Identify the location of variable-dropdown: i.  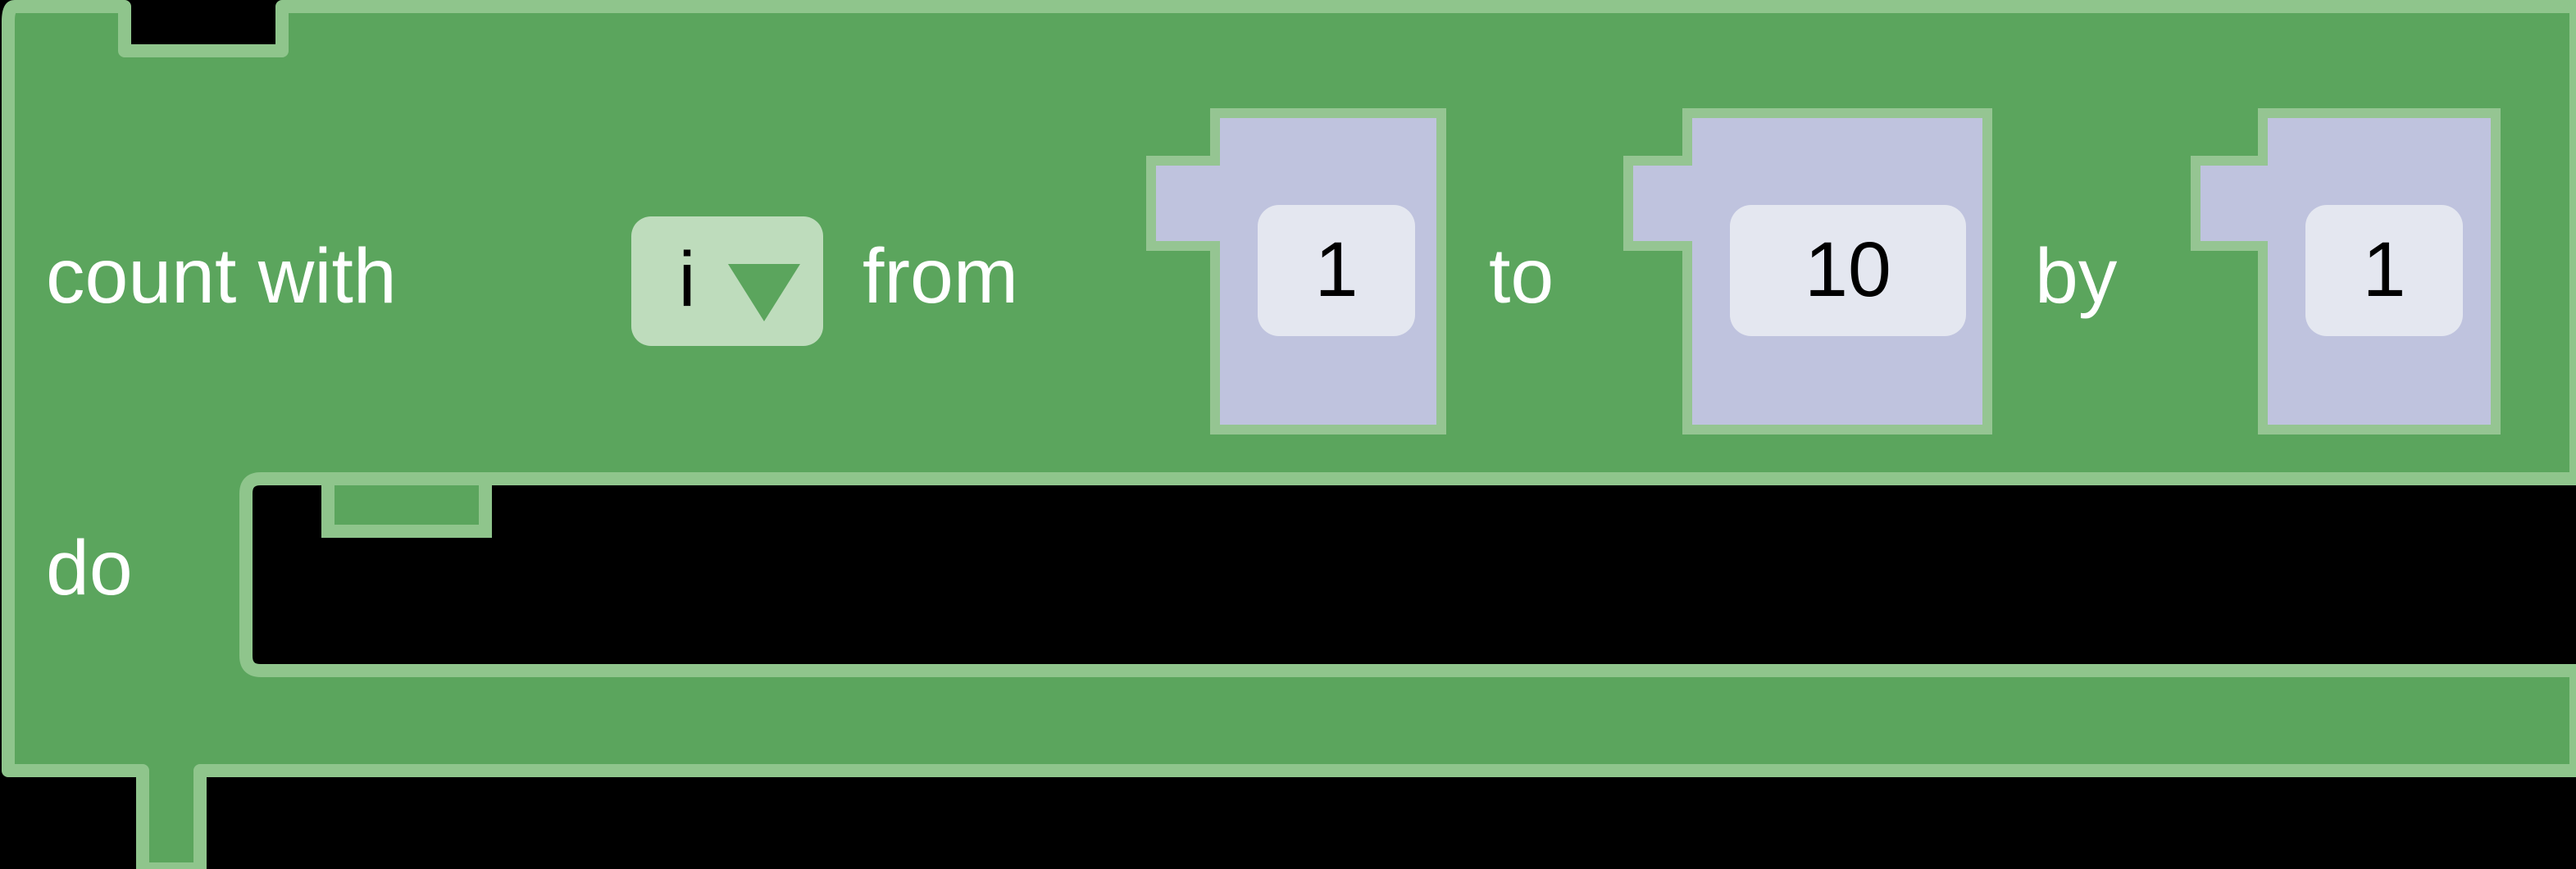
(727, 281).